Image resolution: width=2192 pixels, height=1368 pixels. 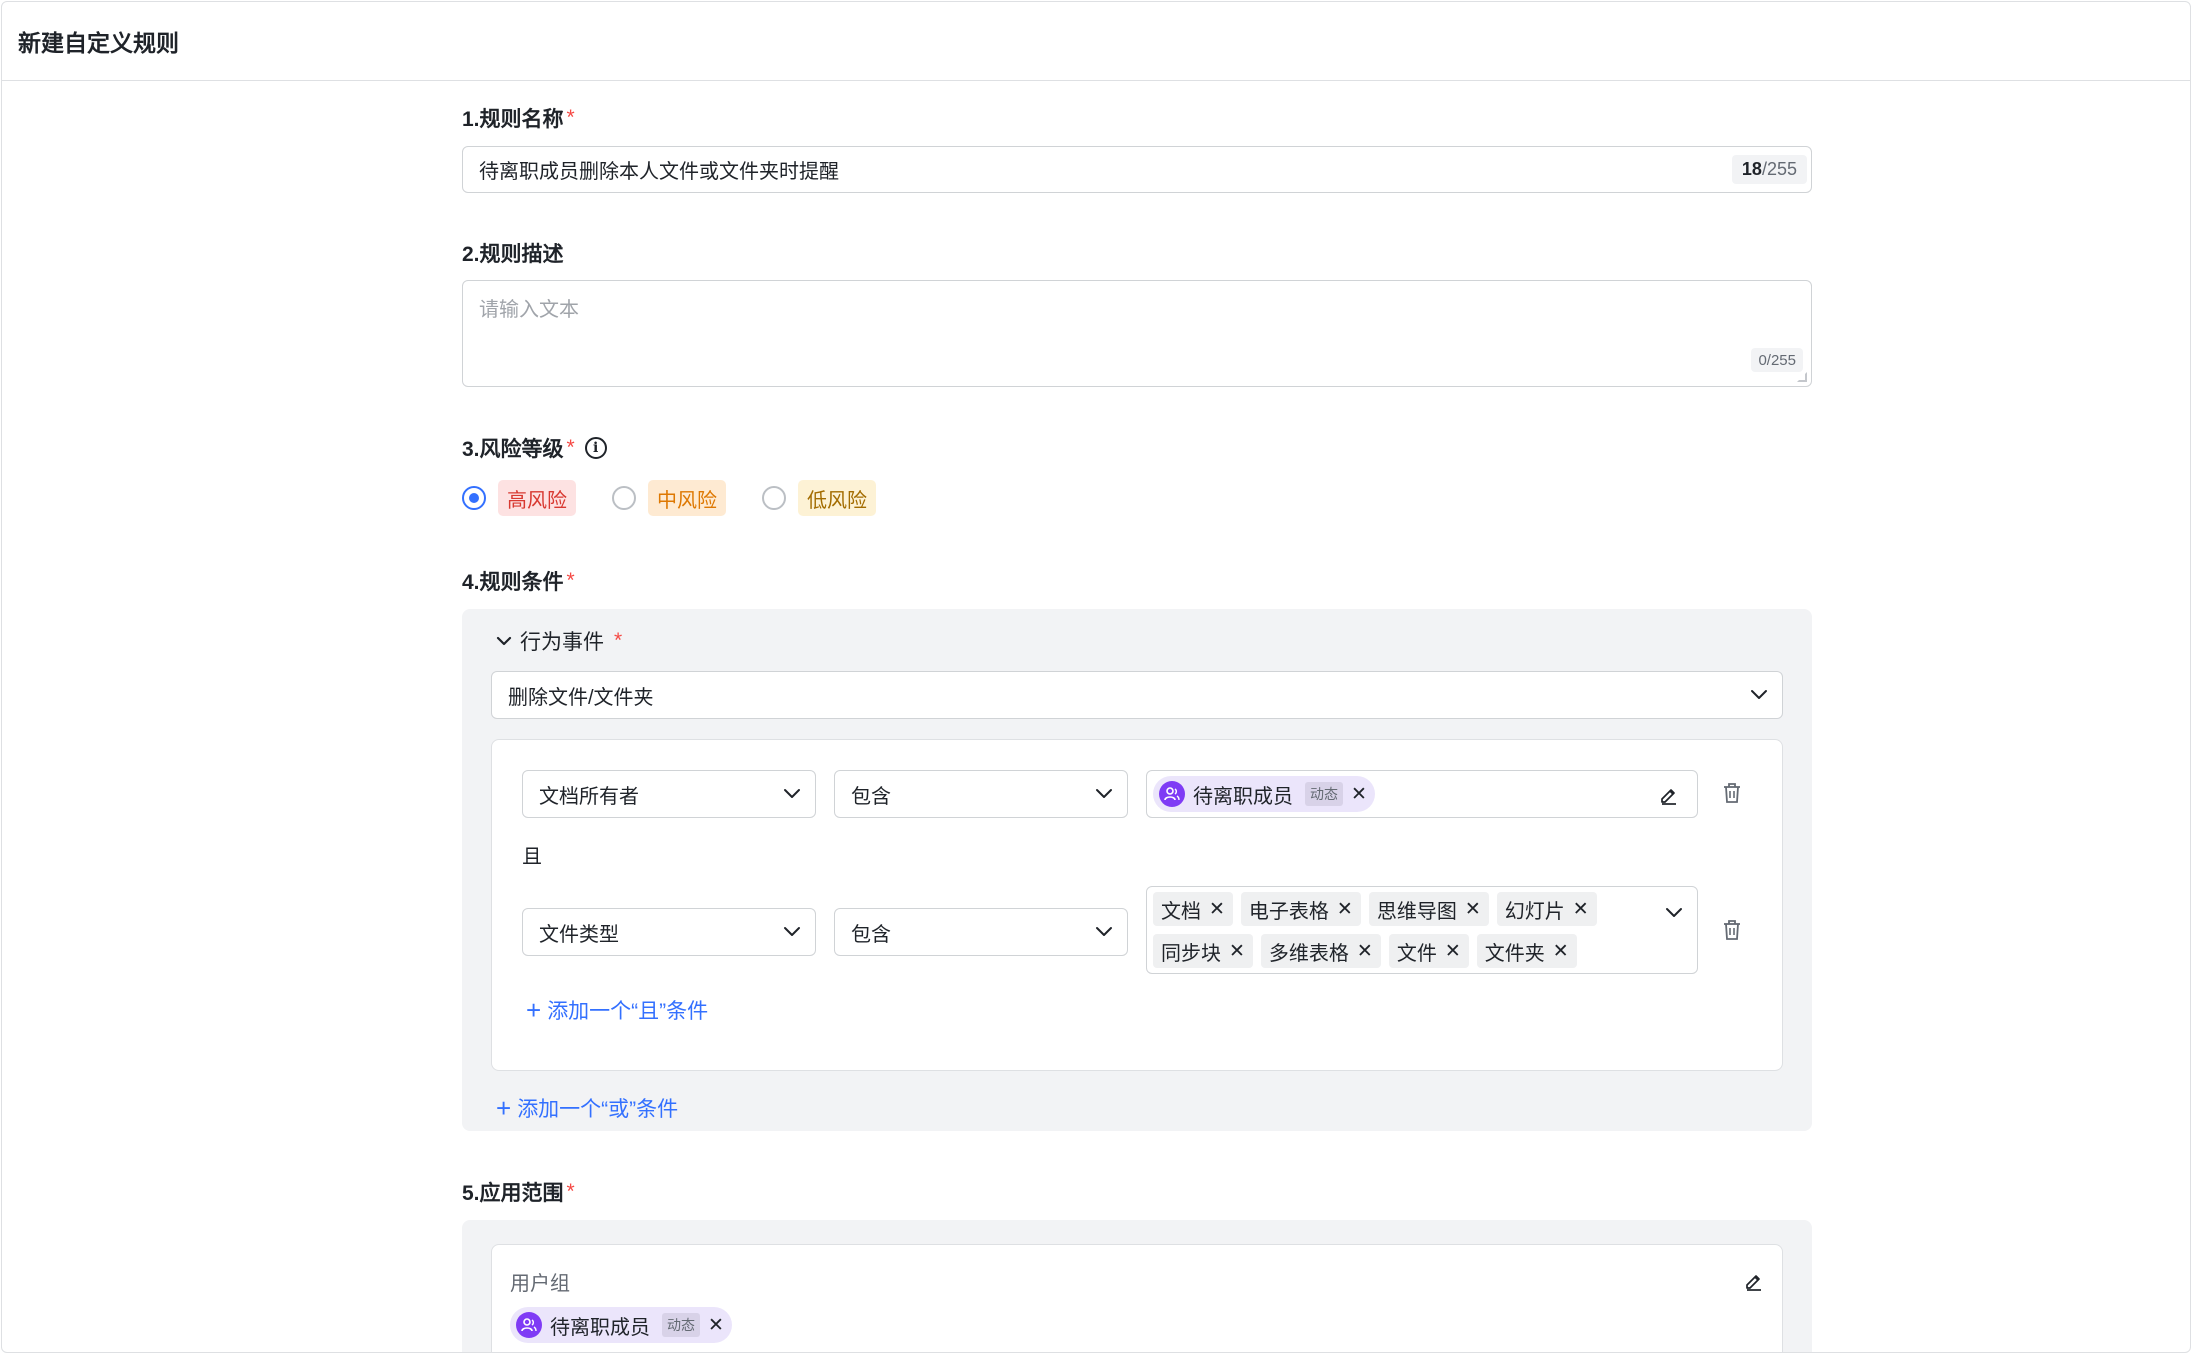 I want to click on condition-field-value: 文档所有者, so click(x=589, y=796).